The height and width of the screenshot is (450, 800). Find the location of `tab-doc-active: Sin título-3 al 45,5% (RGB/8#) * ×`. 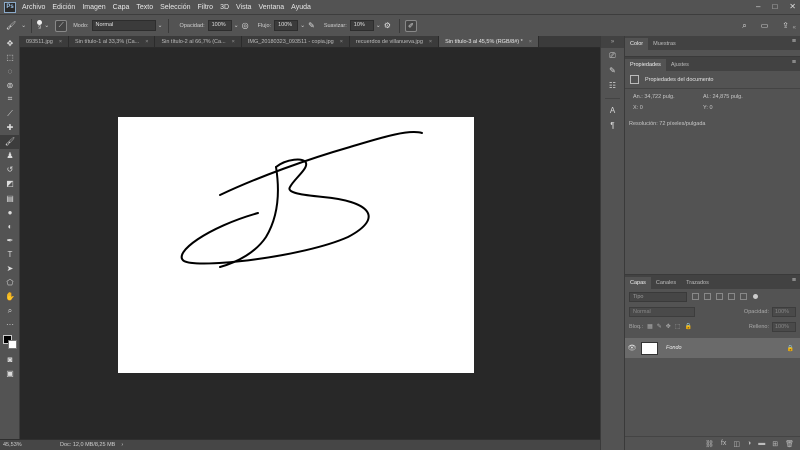

tab-doc-active: Sin título-3 al 45,5% (RGB/8#) * × is located at coordinates (489, 41).